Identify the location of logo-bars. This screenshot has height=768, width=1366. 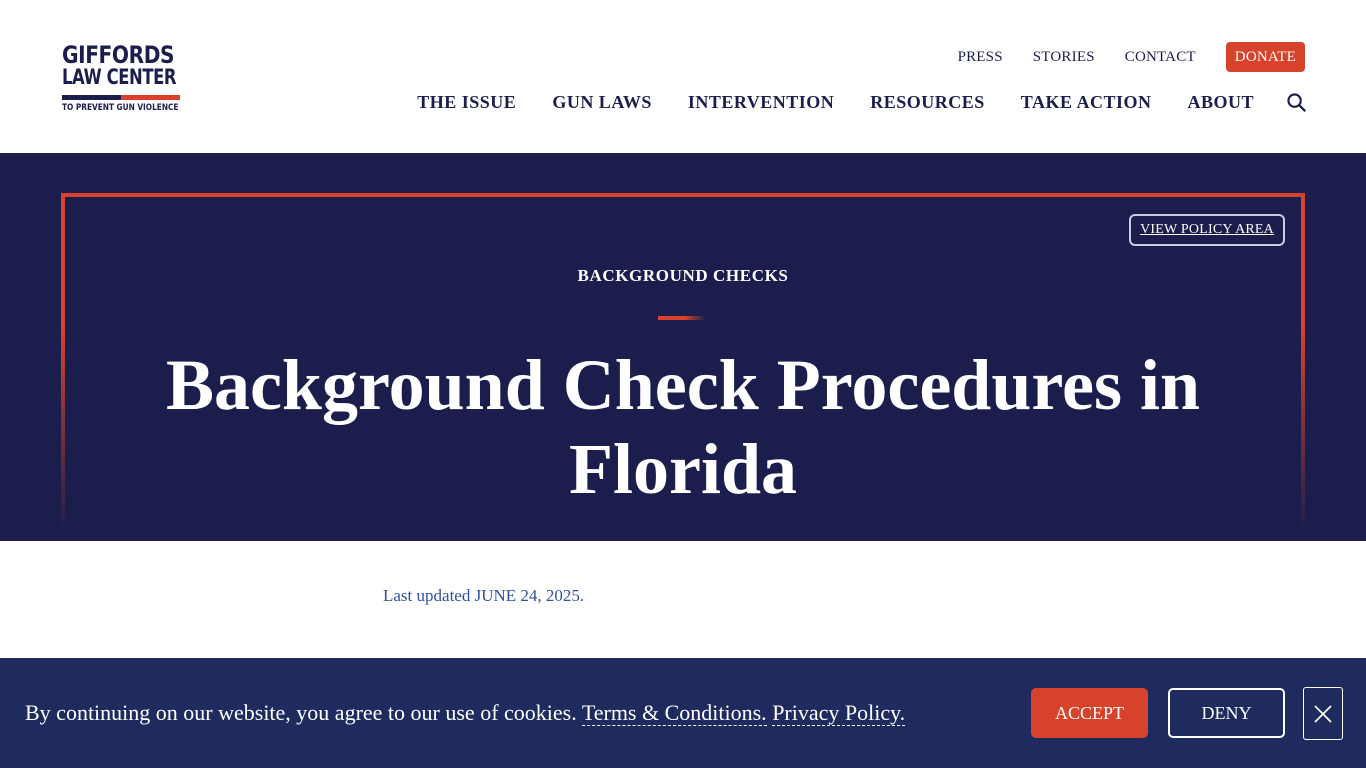
(121, 97).